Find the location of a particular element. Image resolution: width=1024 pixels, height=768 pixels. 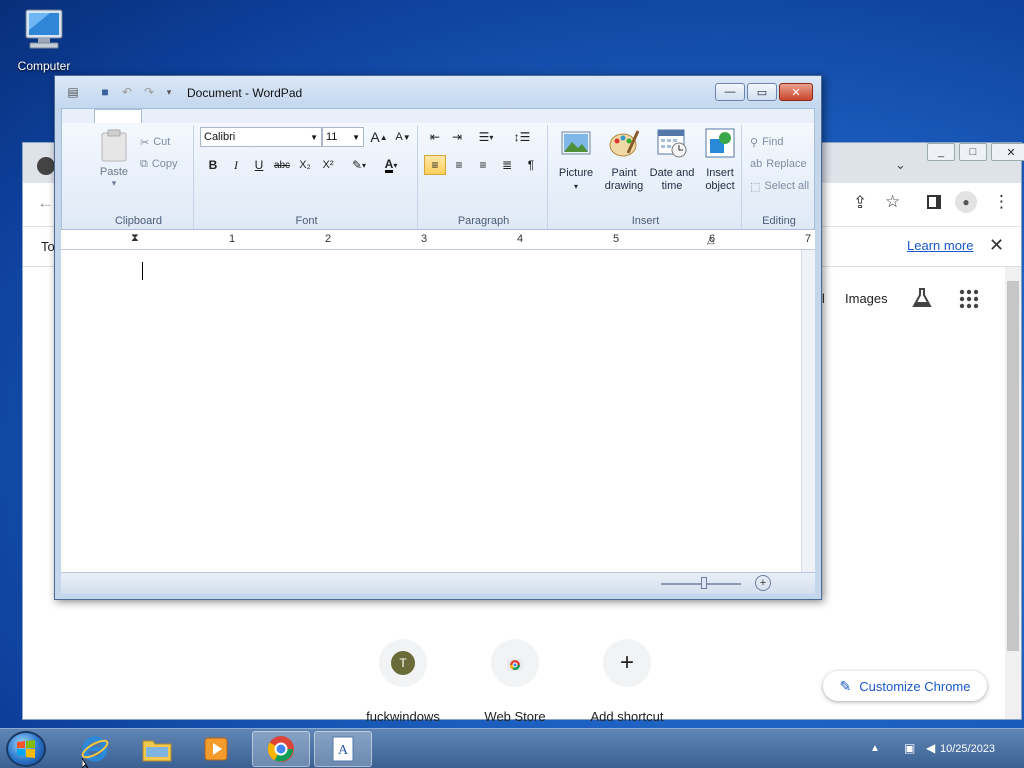

profile-avatar-icon: ● is located at coordinates (966, 202).